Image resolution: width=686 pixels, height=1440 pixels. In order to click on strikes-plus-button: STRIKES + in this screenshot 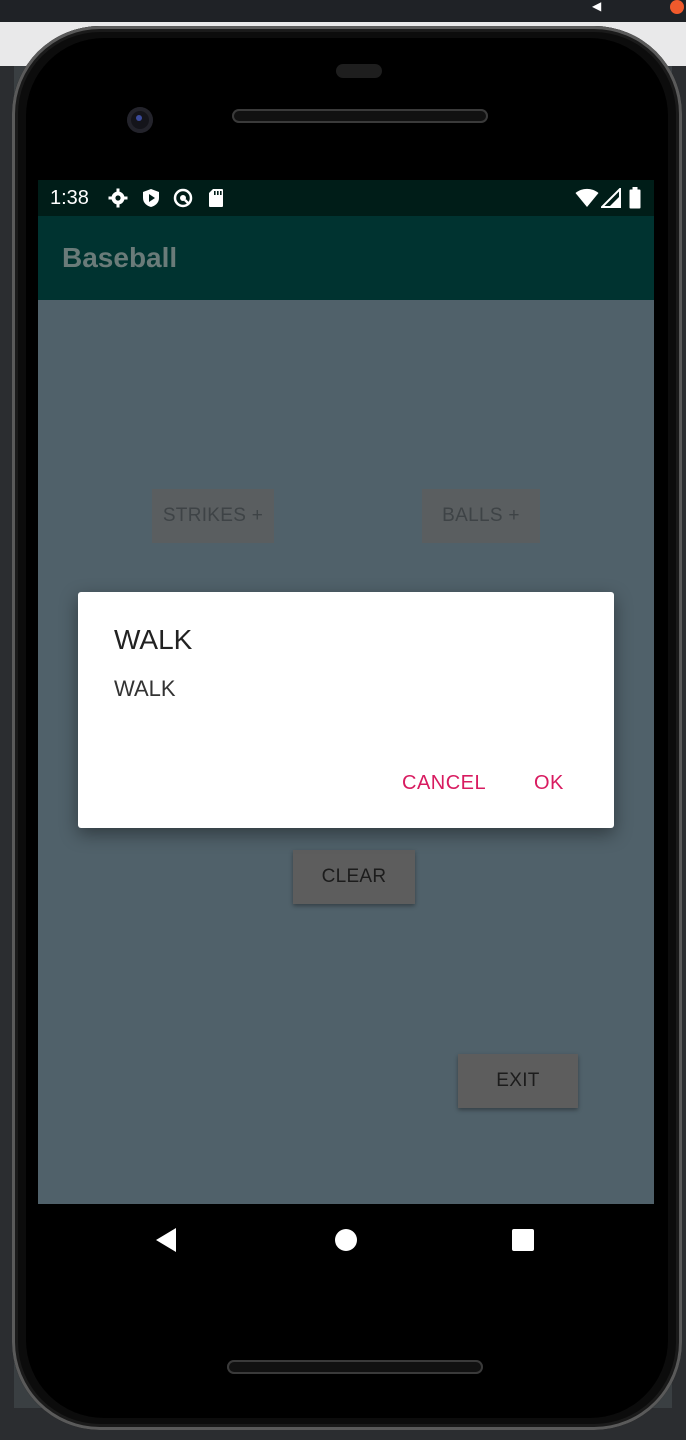, I will do `click(213, 516)`.